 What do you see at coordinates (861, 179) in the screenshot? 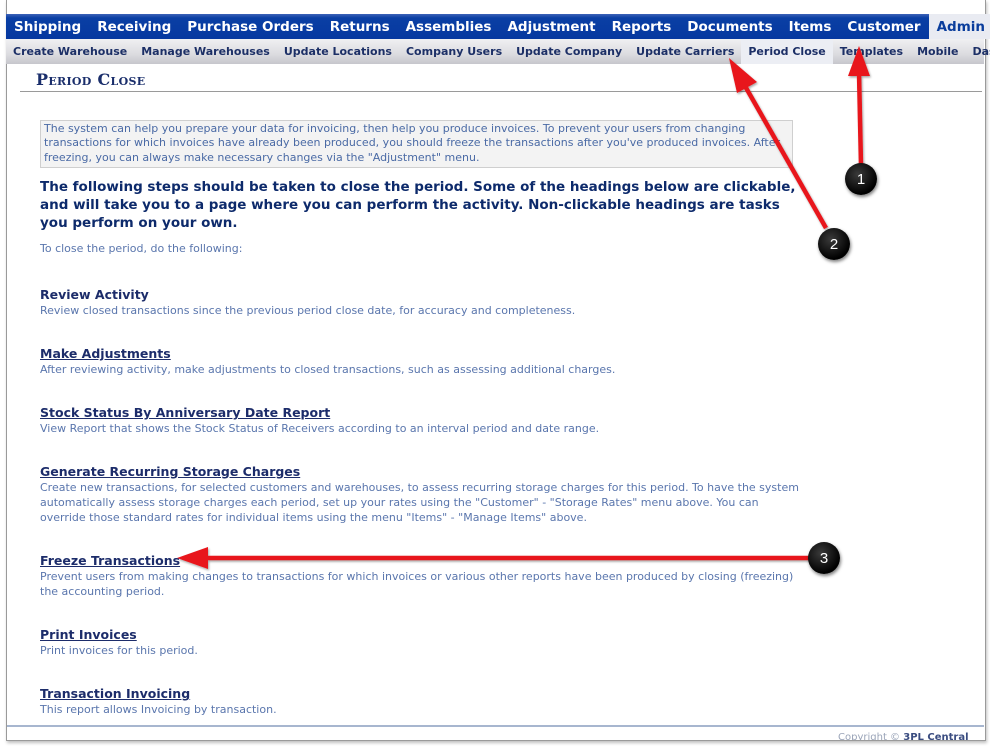
I see `step-marker-1: 1` at bounding box center [861, 179].